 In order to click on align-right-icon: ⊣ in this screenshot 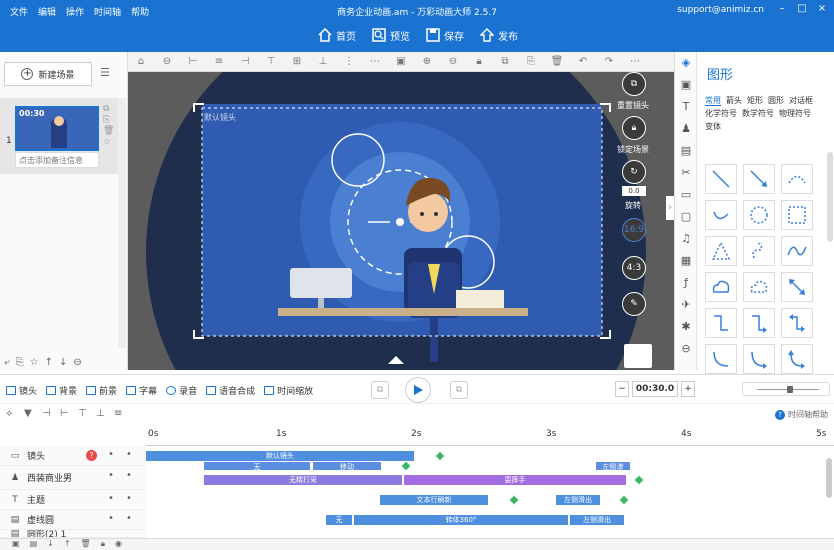, I will do `click(245, 61)`.